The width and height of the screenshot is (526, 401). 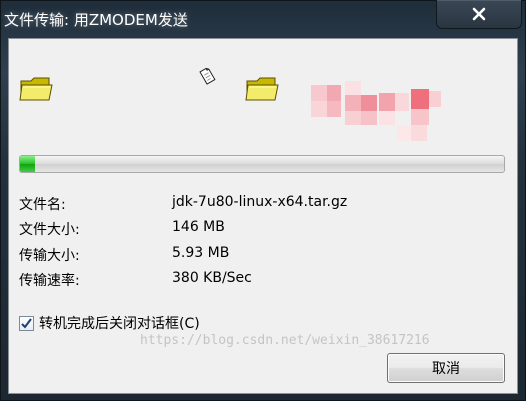 What do you see at coordinates (49, 256) in the screenshot?
I see `transferred-label: 传输大小:` at bounding box center [49, 256].